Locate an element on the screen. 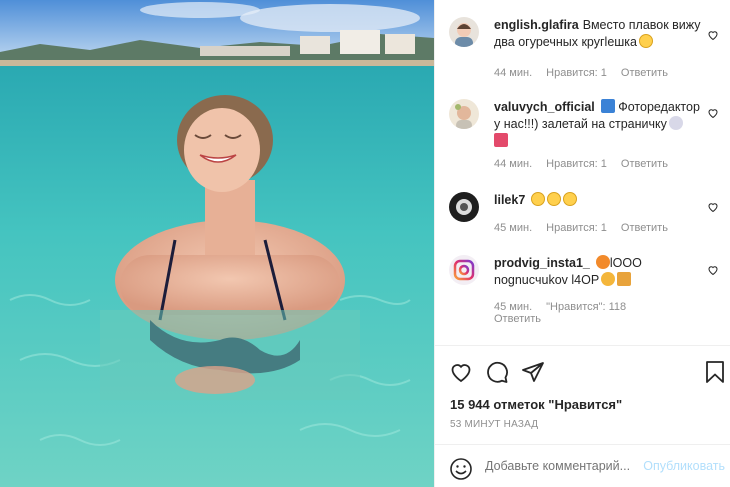  likes-count: 15 944 отметок "Нравится" is located at coordinates (536, 404).